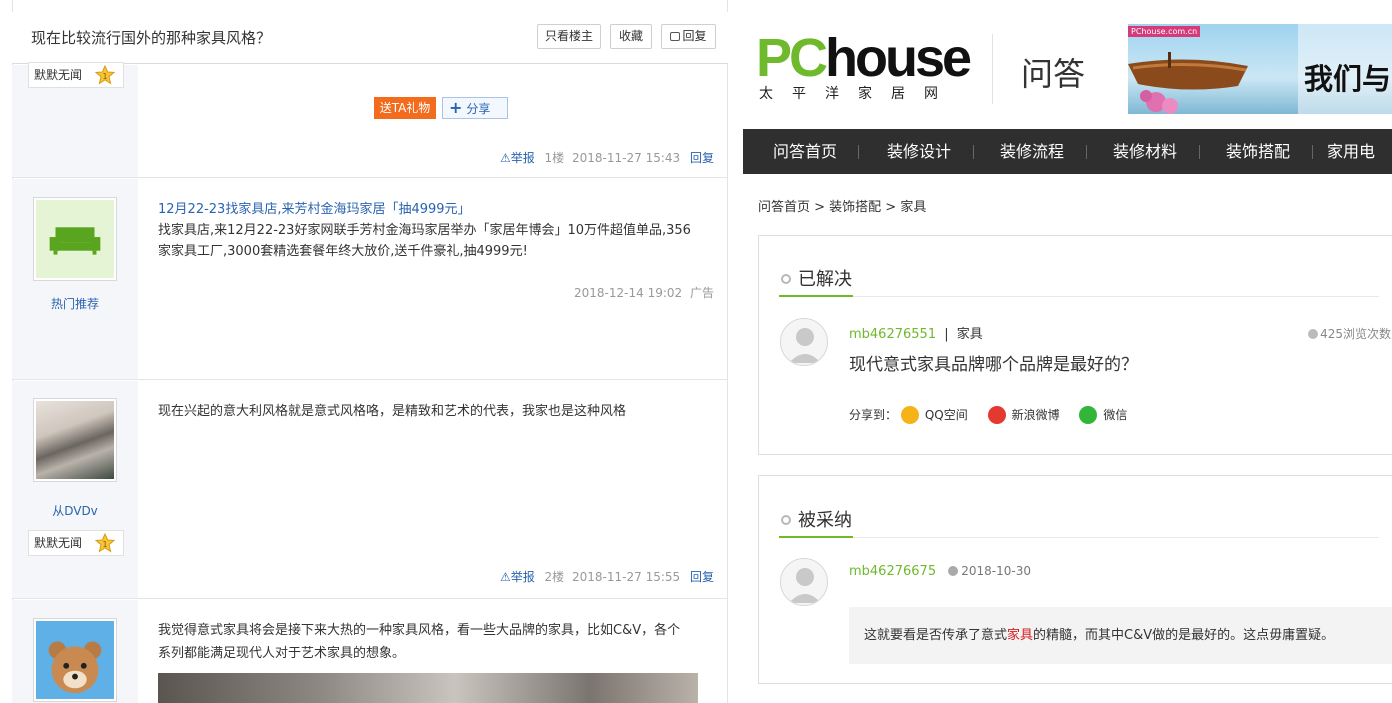 The height and width of the screenshot is (703, 1392). I want to click on heading-underline, so click(1079, 296).